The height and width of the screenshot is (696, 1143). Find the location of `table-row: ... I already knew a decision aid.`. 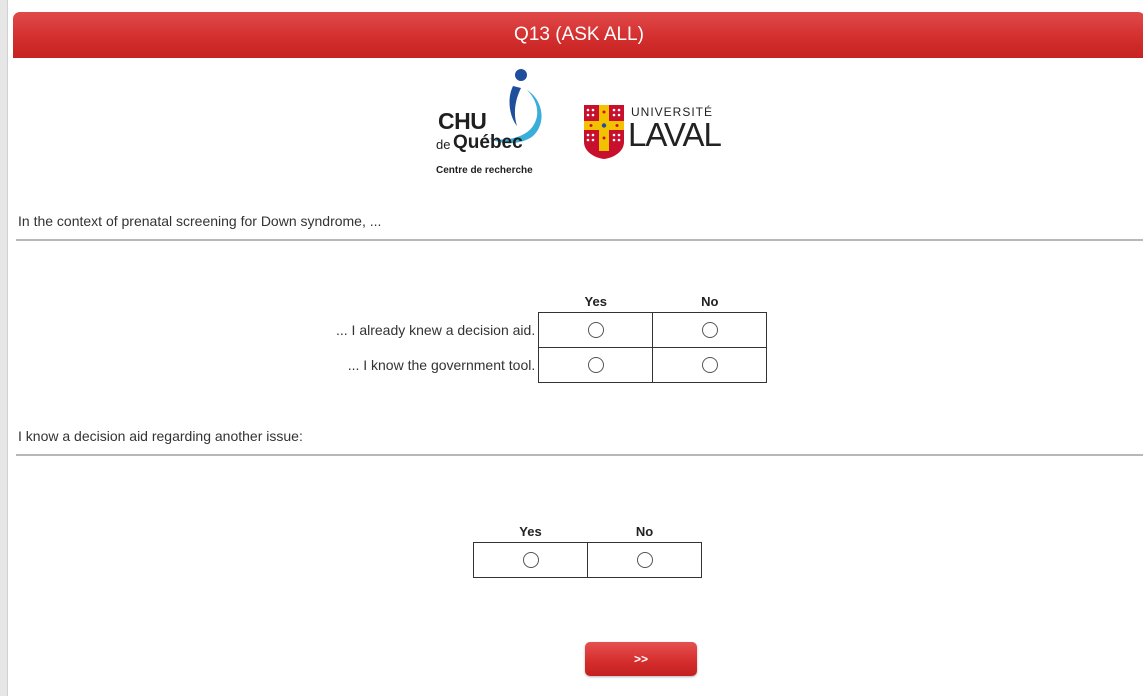

table-row: ... I already knew a decision aid. is located at coordinates (552, 330).